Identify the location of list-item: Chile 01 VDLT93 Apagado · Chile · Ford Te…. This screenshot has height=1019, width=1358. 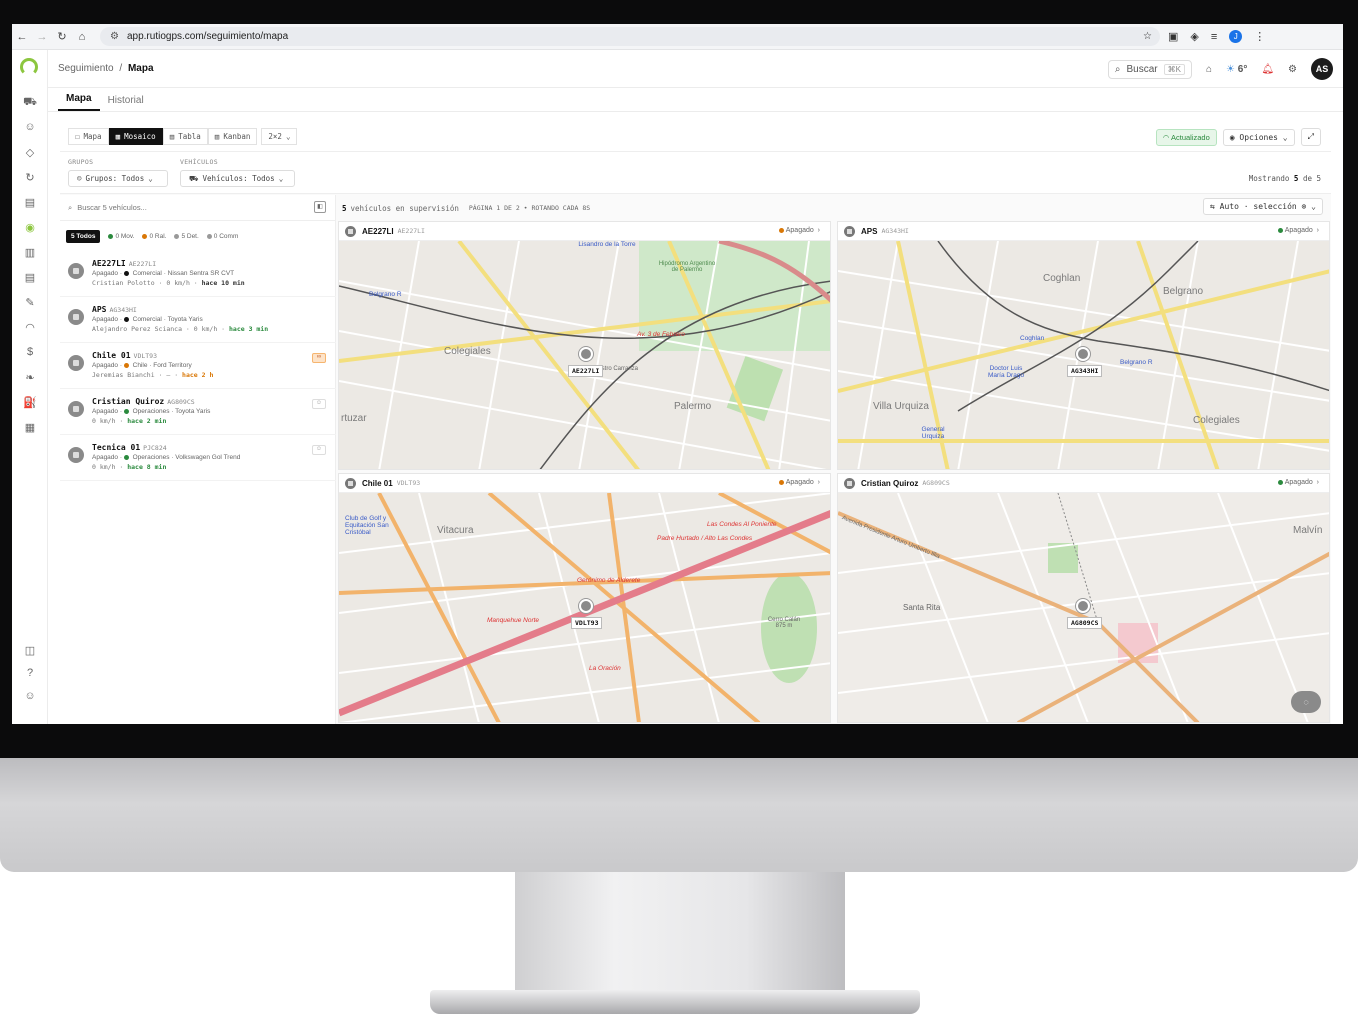
(198, 366).